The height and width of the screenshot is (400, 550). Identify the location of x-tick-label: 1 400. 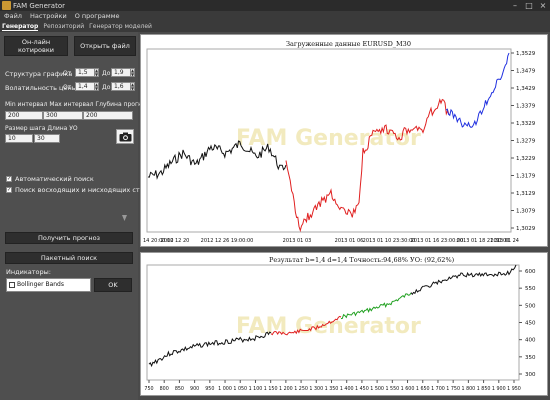
(347, 389).